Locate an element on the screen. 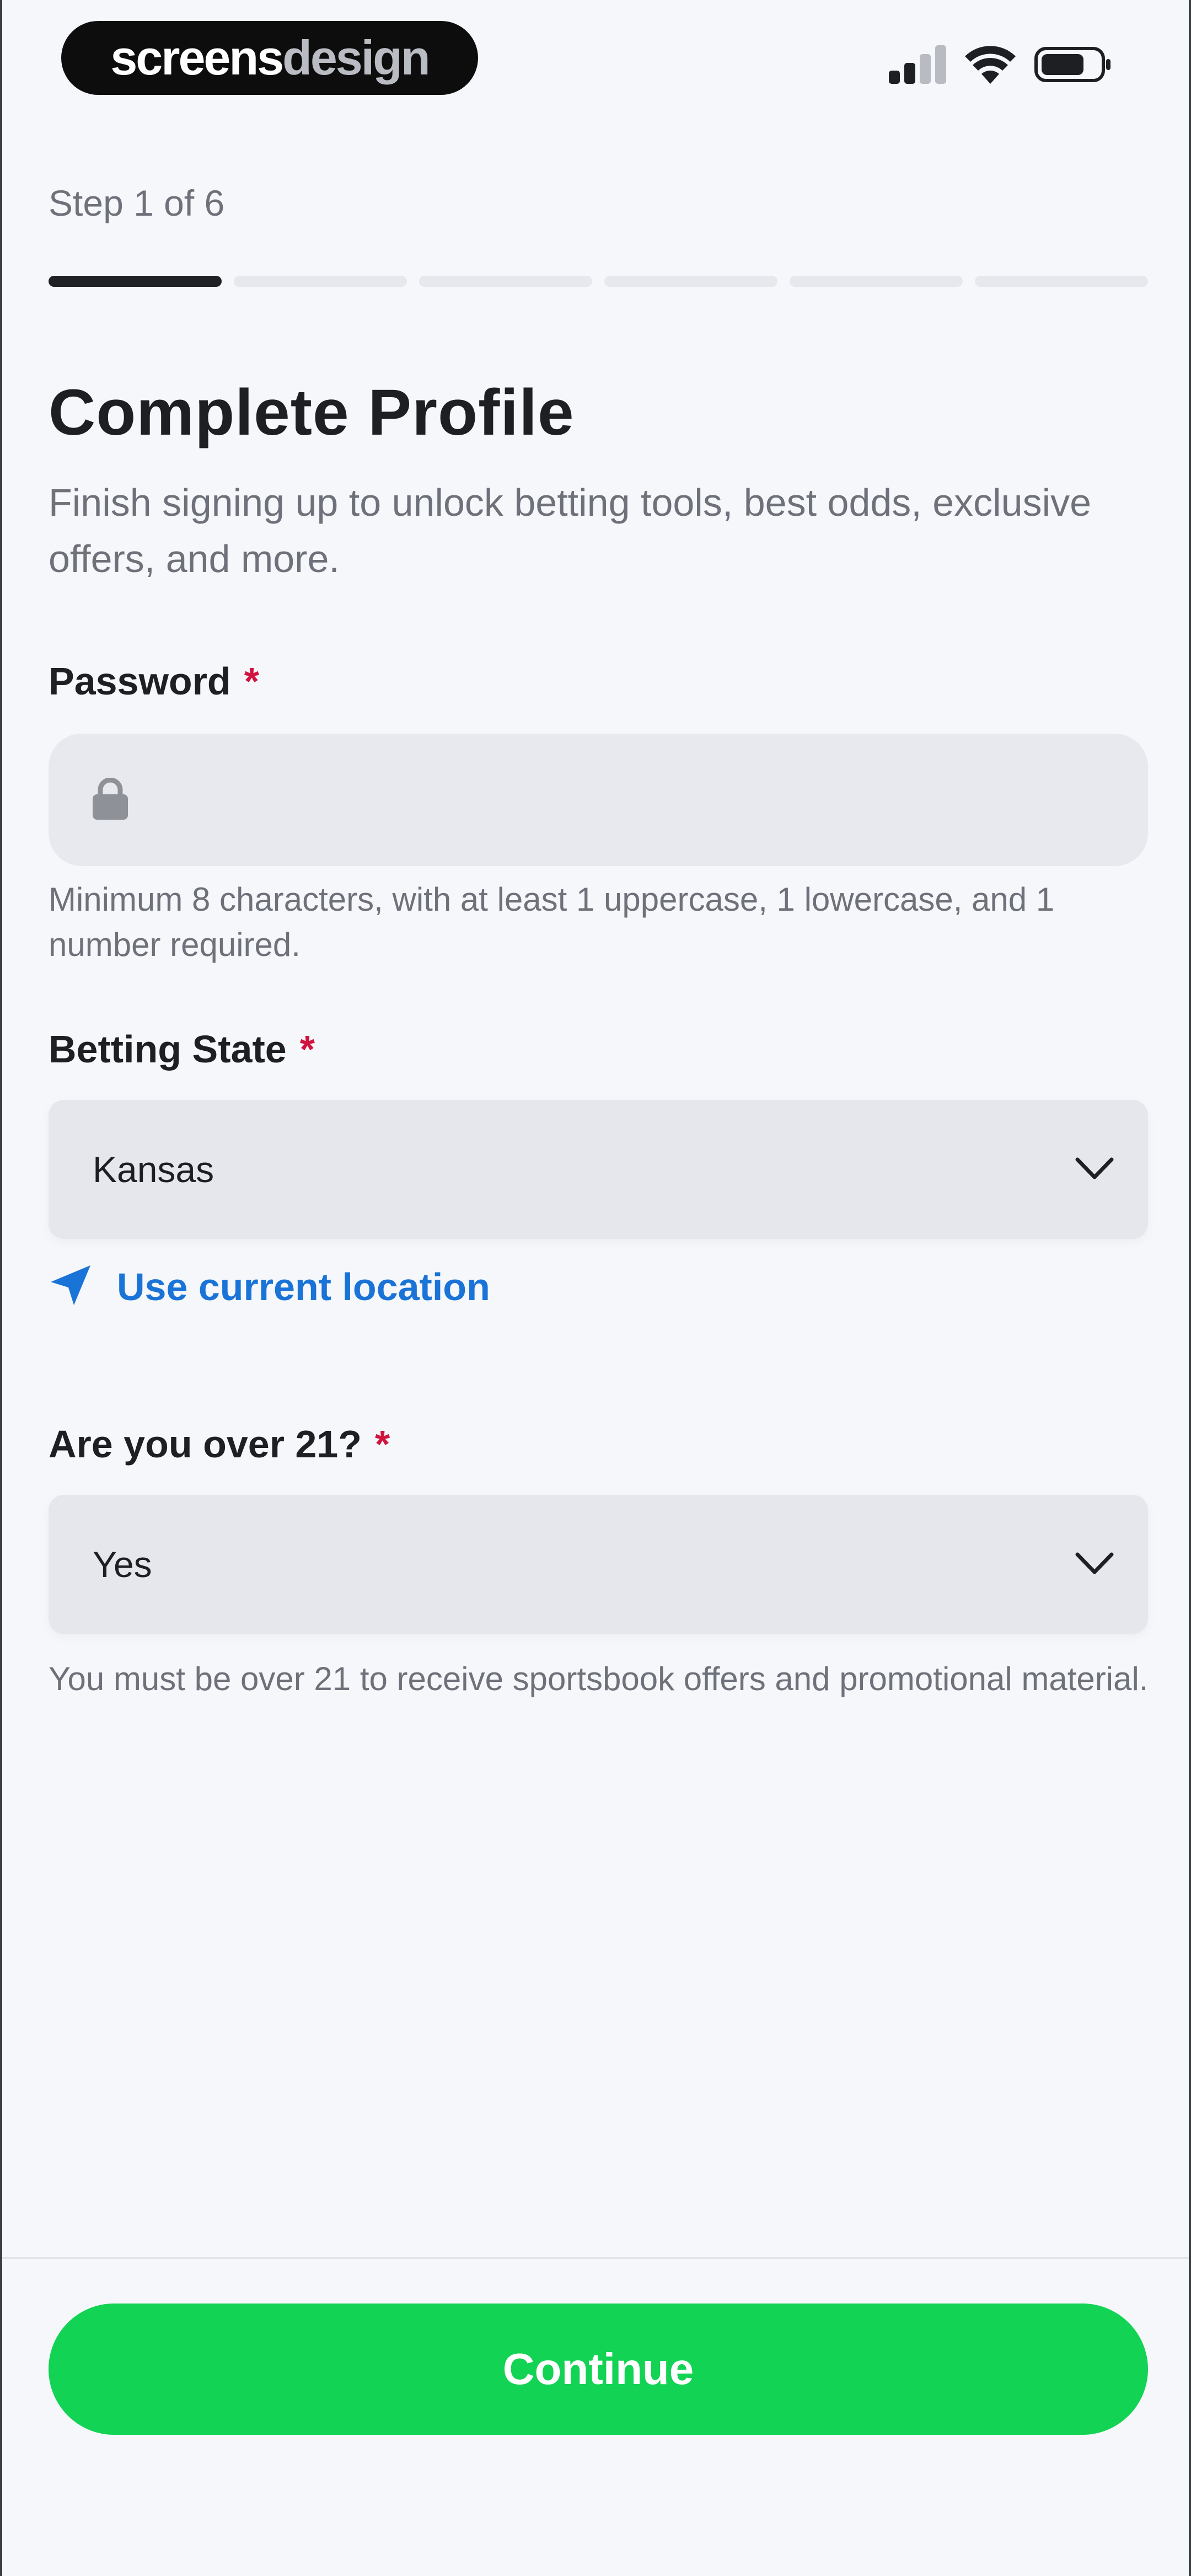 This screenshot has width=1191, height=2576. continue-button: Continue is located at coordinates (598, 2369).